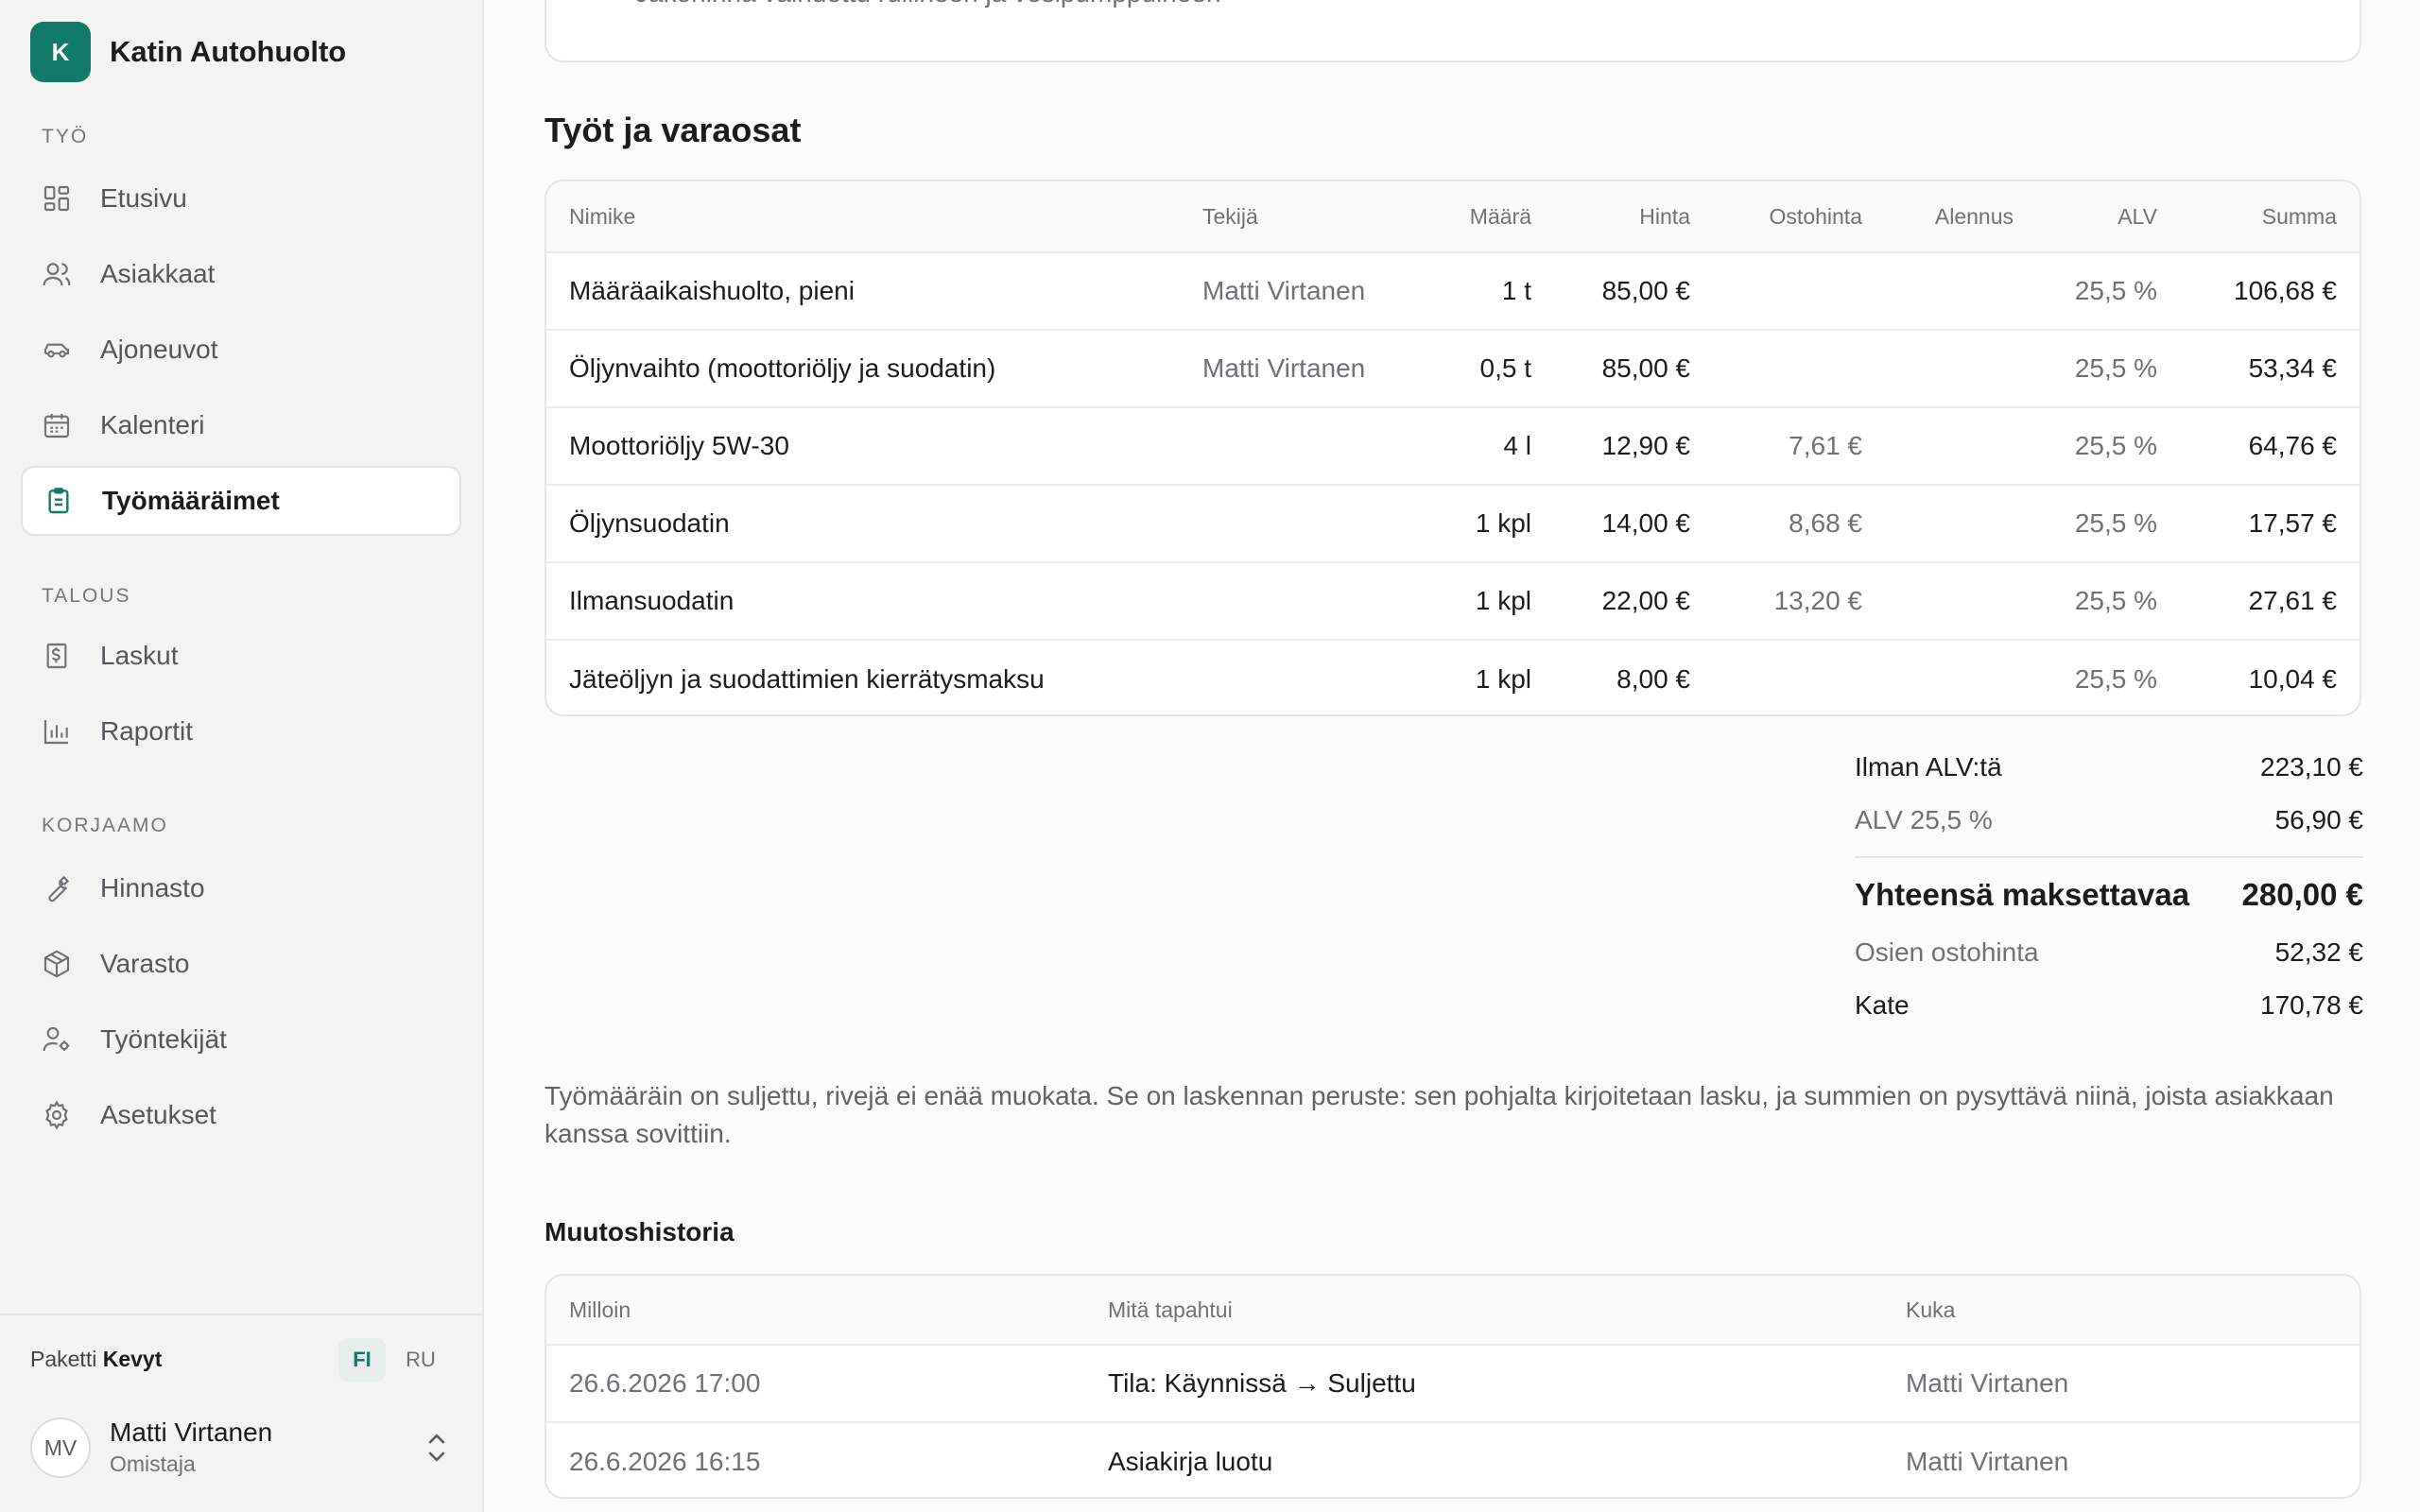  I want to click on brand-name: Katin Autohuolto, so click(228, 51).